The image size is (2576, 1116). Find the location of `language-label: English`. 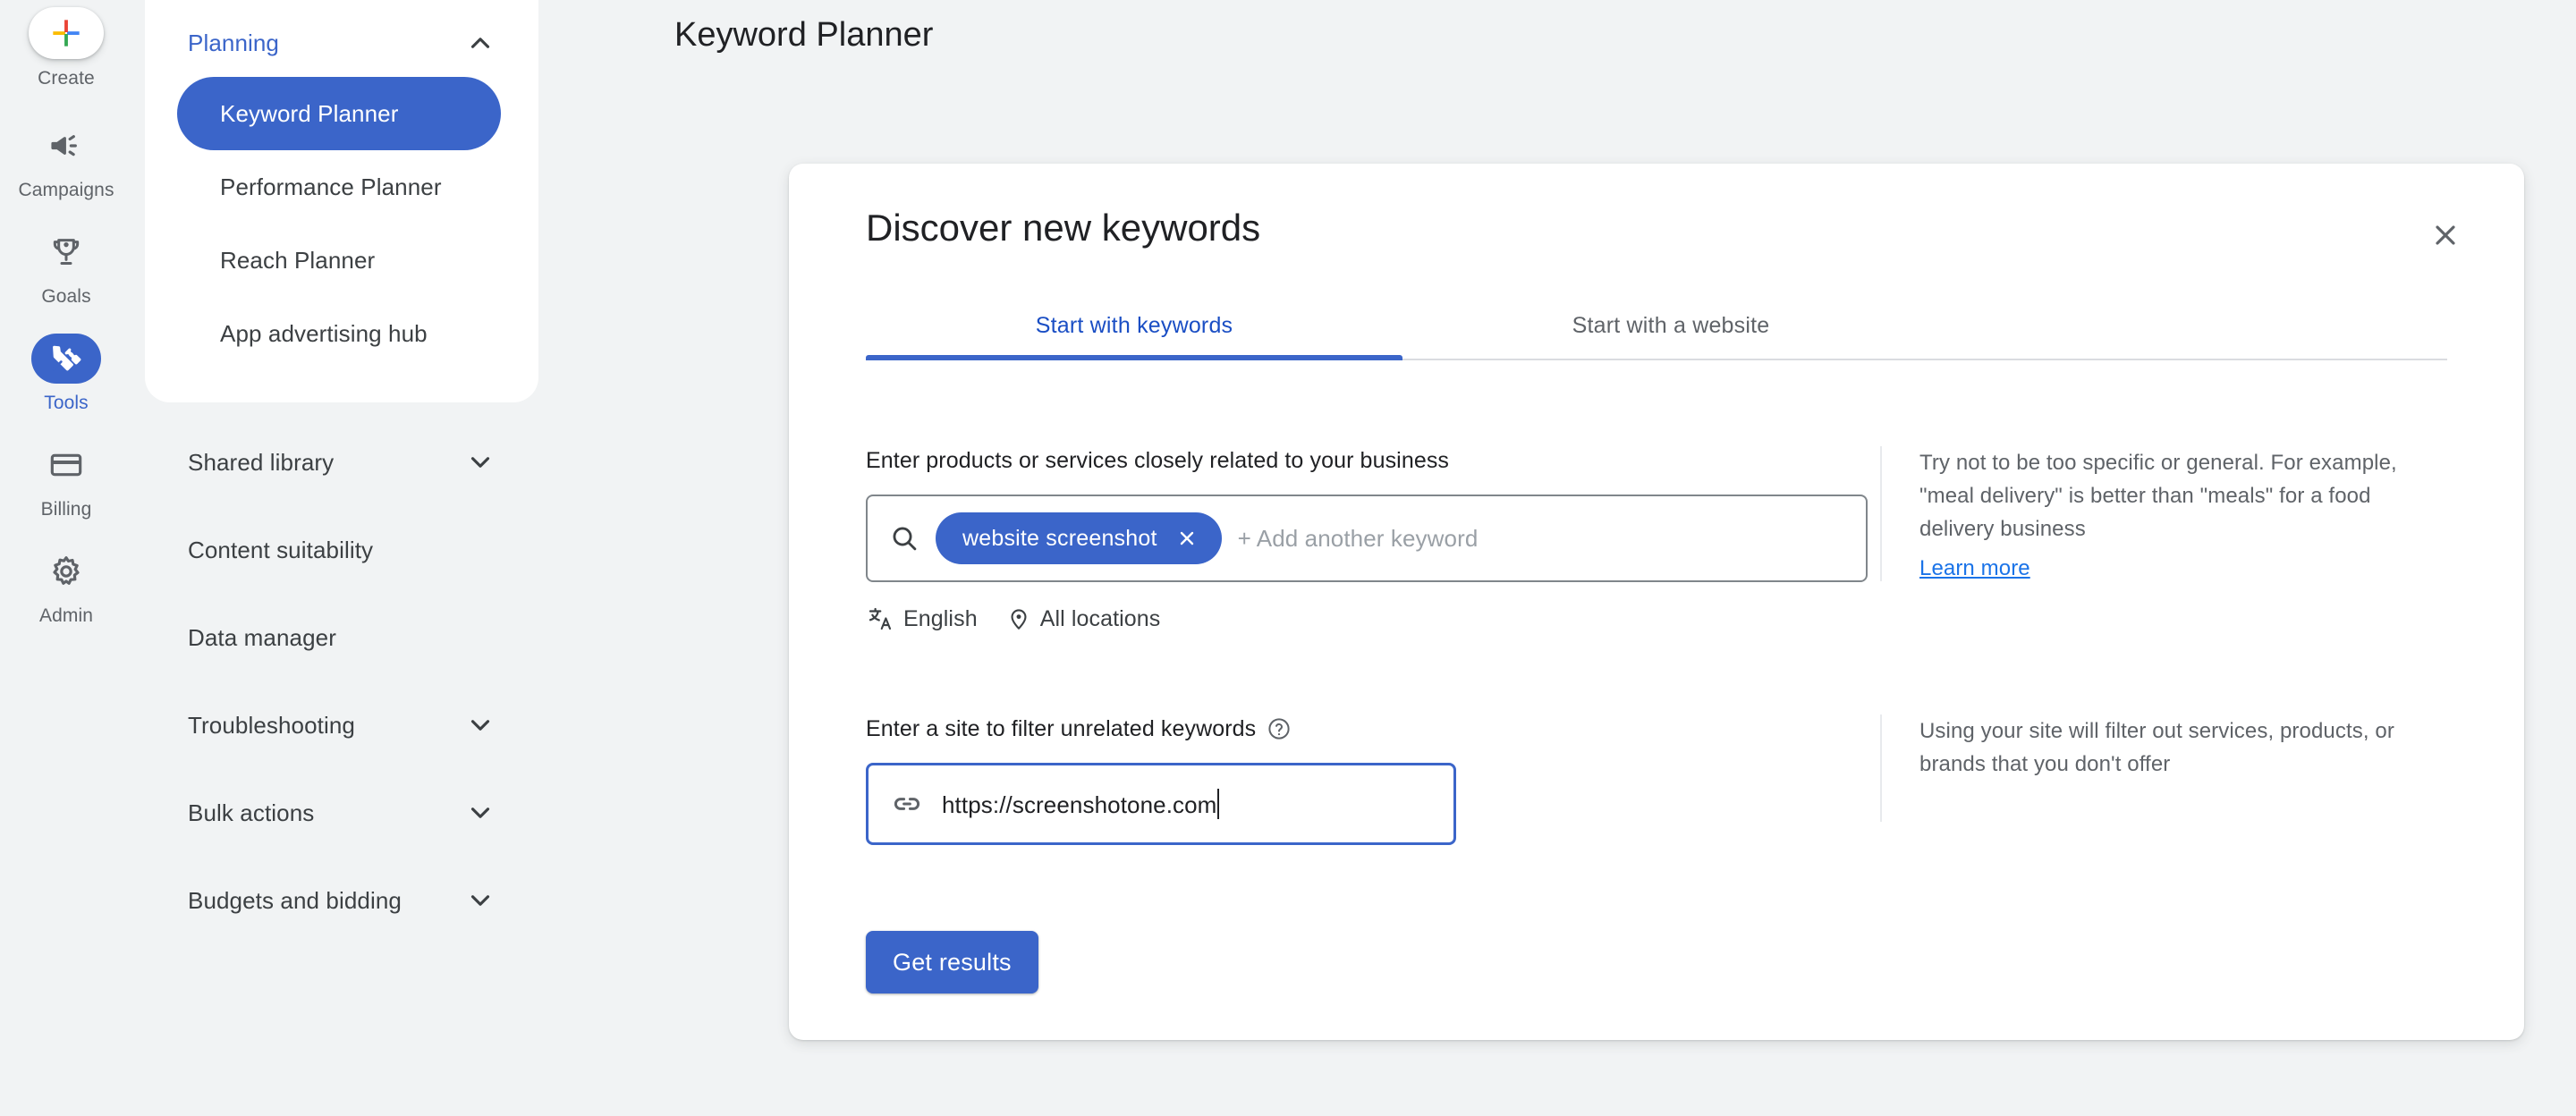

language-label: English is located at coordinates (940, 618).